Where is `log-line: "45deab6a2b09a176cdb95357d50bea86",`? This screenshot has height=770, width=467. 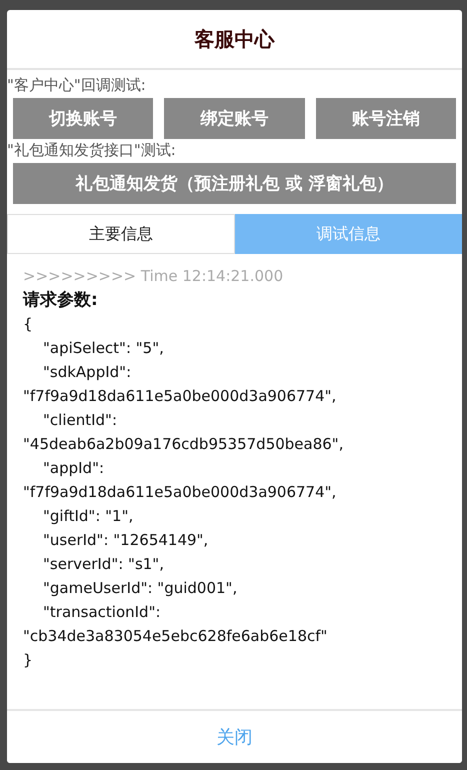
log-line: "45deab6a2b09a176cdb95357d50bea86", is located at coordinates (183, 444).